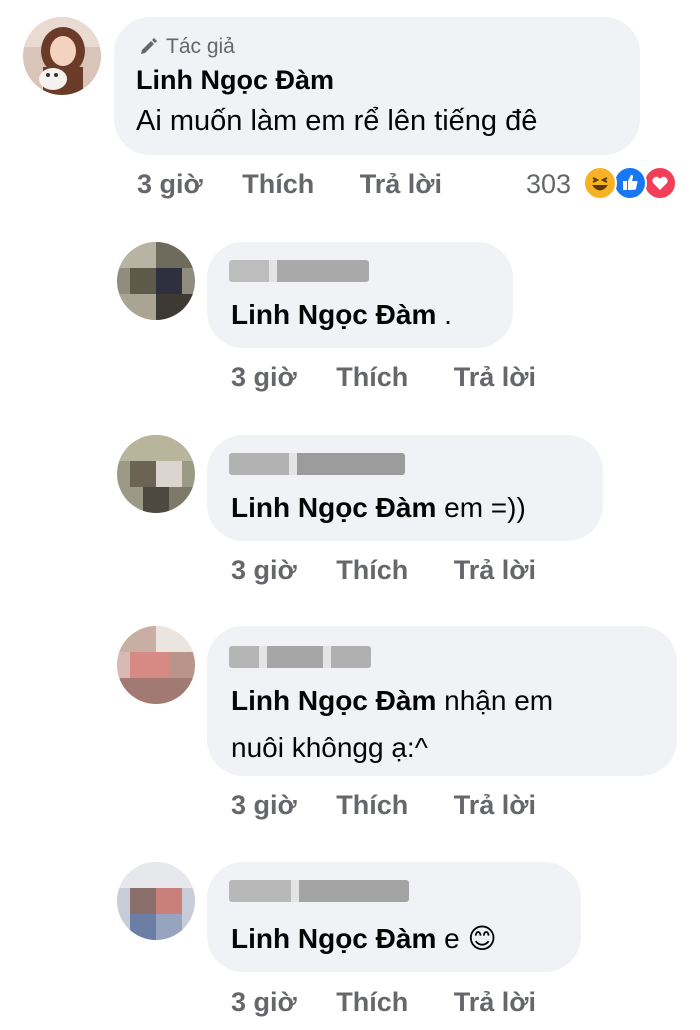 The height and width of the screenshot is (1030, 700). I want to click on reply-bubble: Linh Ngọc Đàm e 😊, so click(394, 917).